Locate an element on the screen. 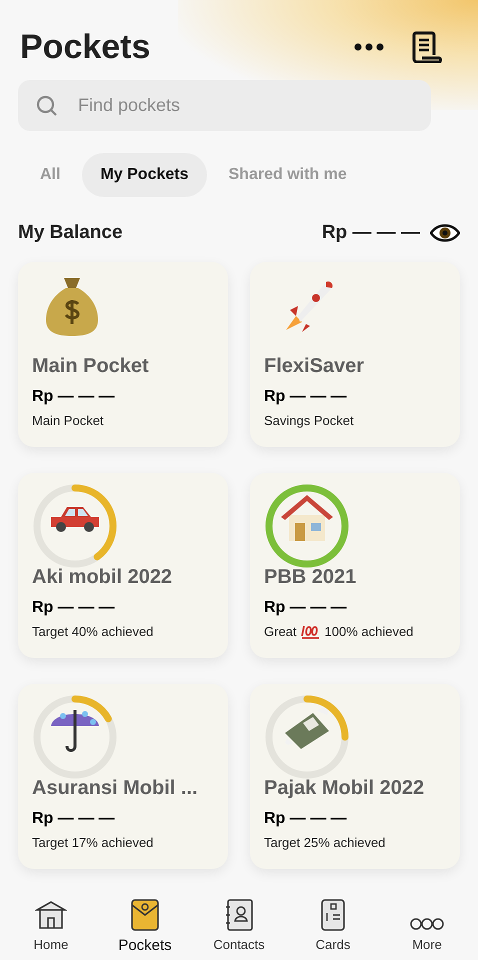 Image resolution: width=478 pixels, height=960 pixels. pocket-name: Aki mobil 2022 is located at coordinates (103, 577).